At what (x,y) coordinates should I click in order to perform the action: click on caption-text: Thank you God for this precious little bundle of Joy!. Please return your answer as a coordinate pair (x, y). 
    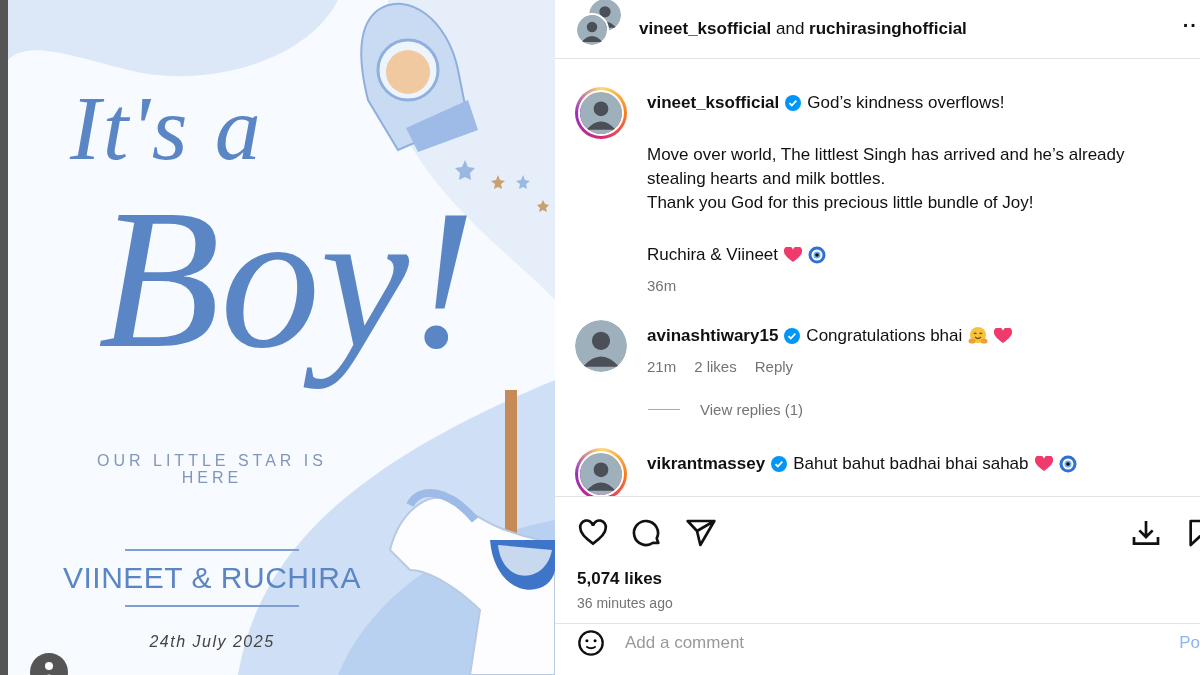
    Looking at the image, I should click on (841, 203).